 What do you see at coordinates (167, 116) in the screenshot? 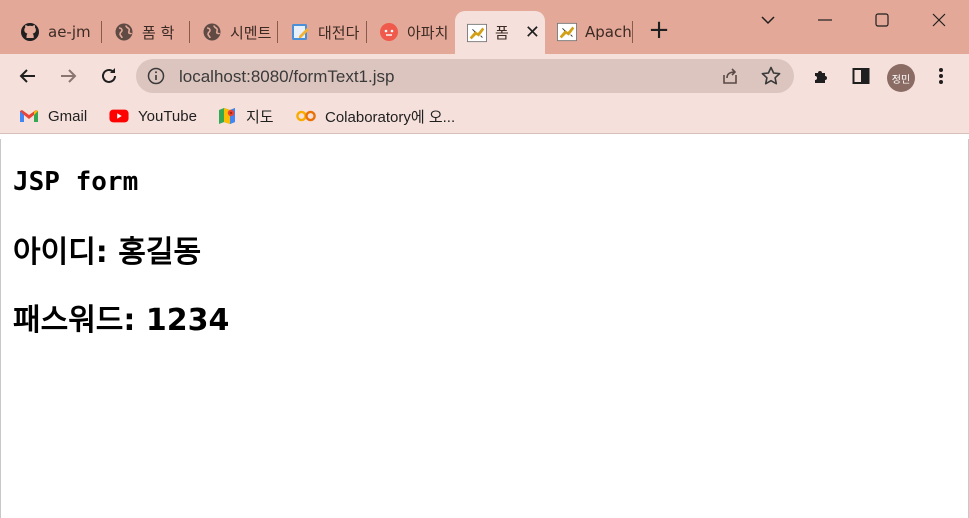
I see `bookmark-label: YouTube` at bounding box center [167, 116].